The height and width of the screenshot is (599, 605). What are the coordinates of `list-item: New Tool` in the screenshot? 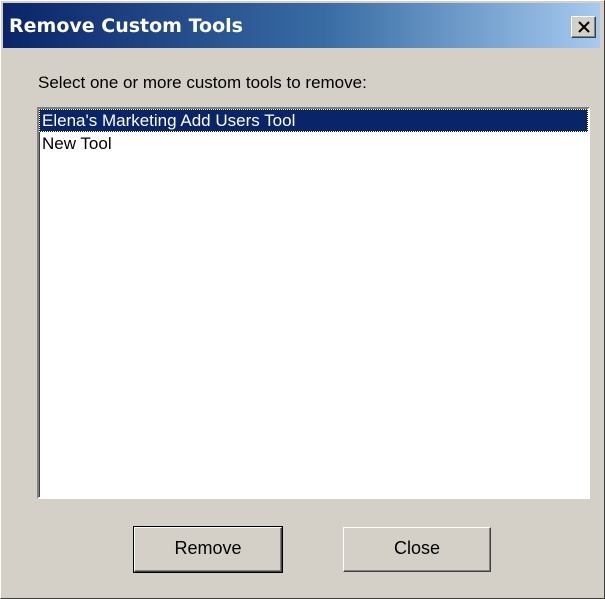 It's located at (313, 143).